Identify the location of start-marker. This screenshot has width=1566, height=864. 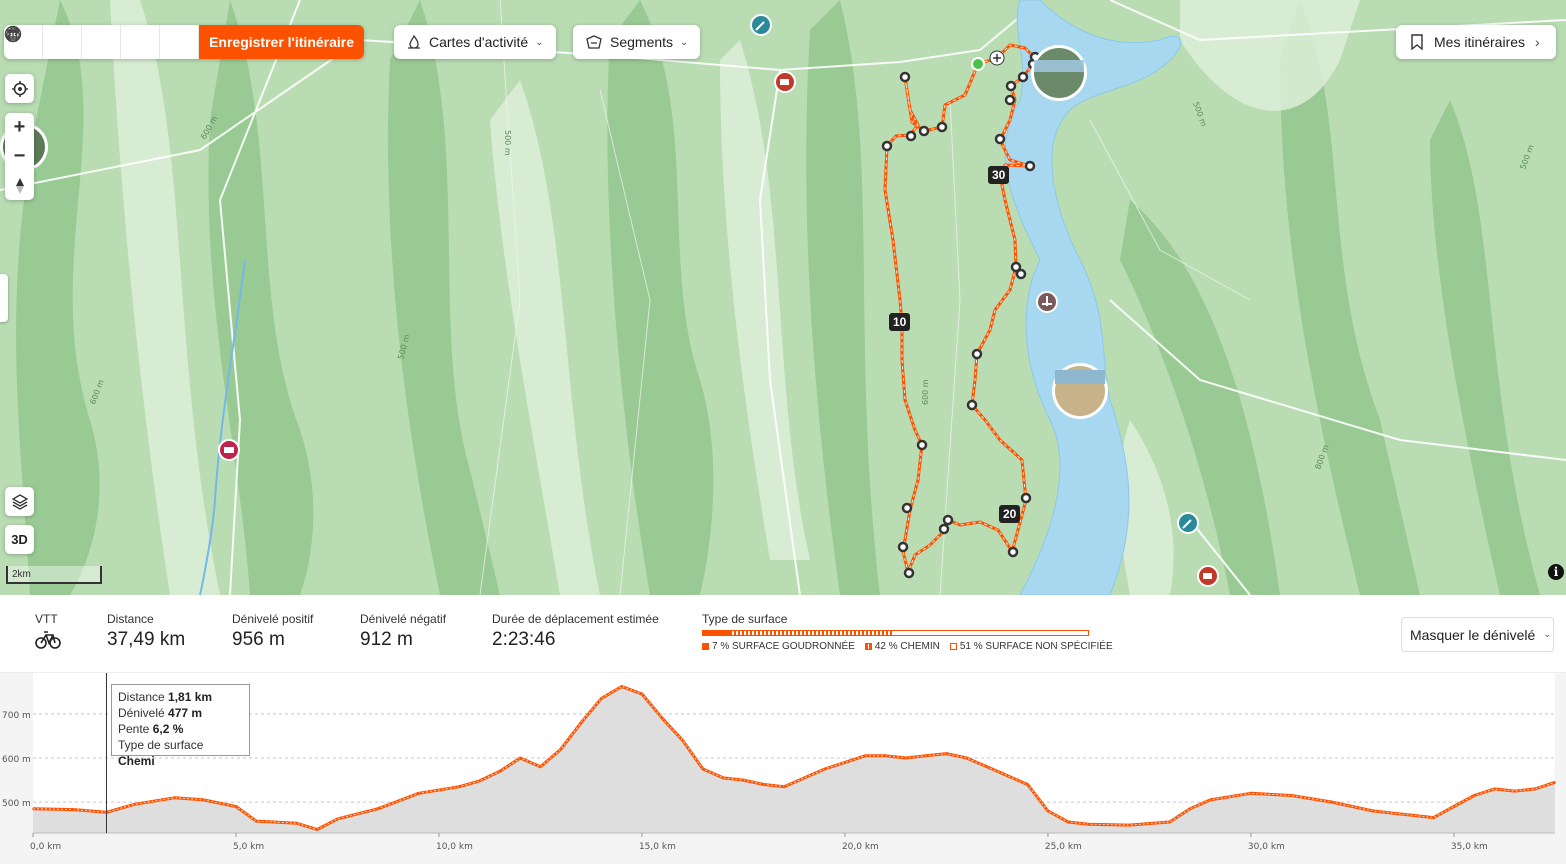
(978, 64).